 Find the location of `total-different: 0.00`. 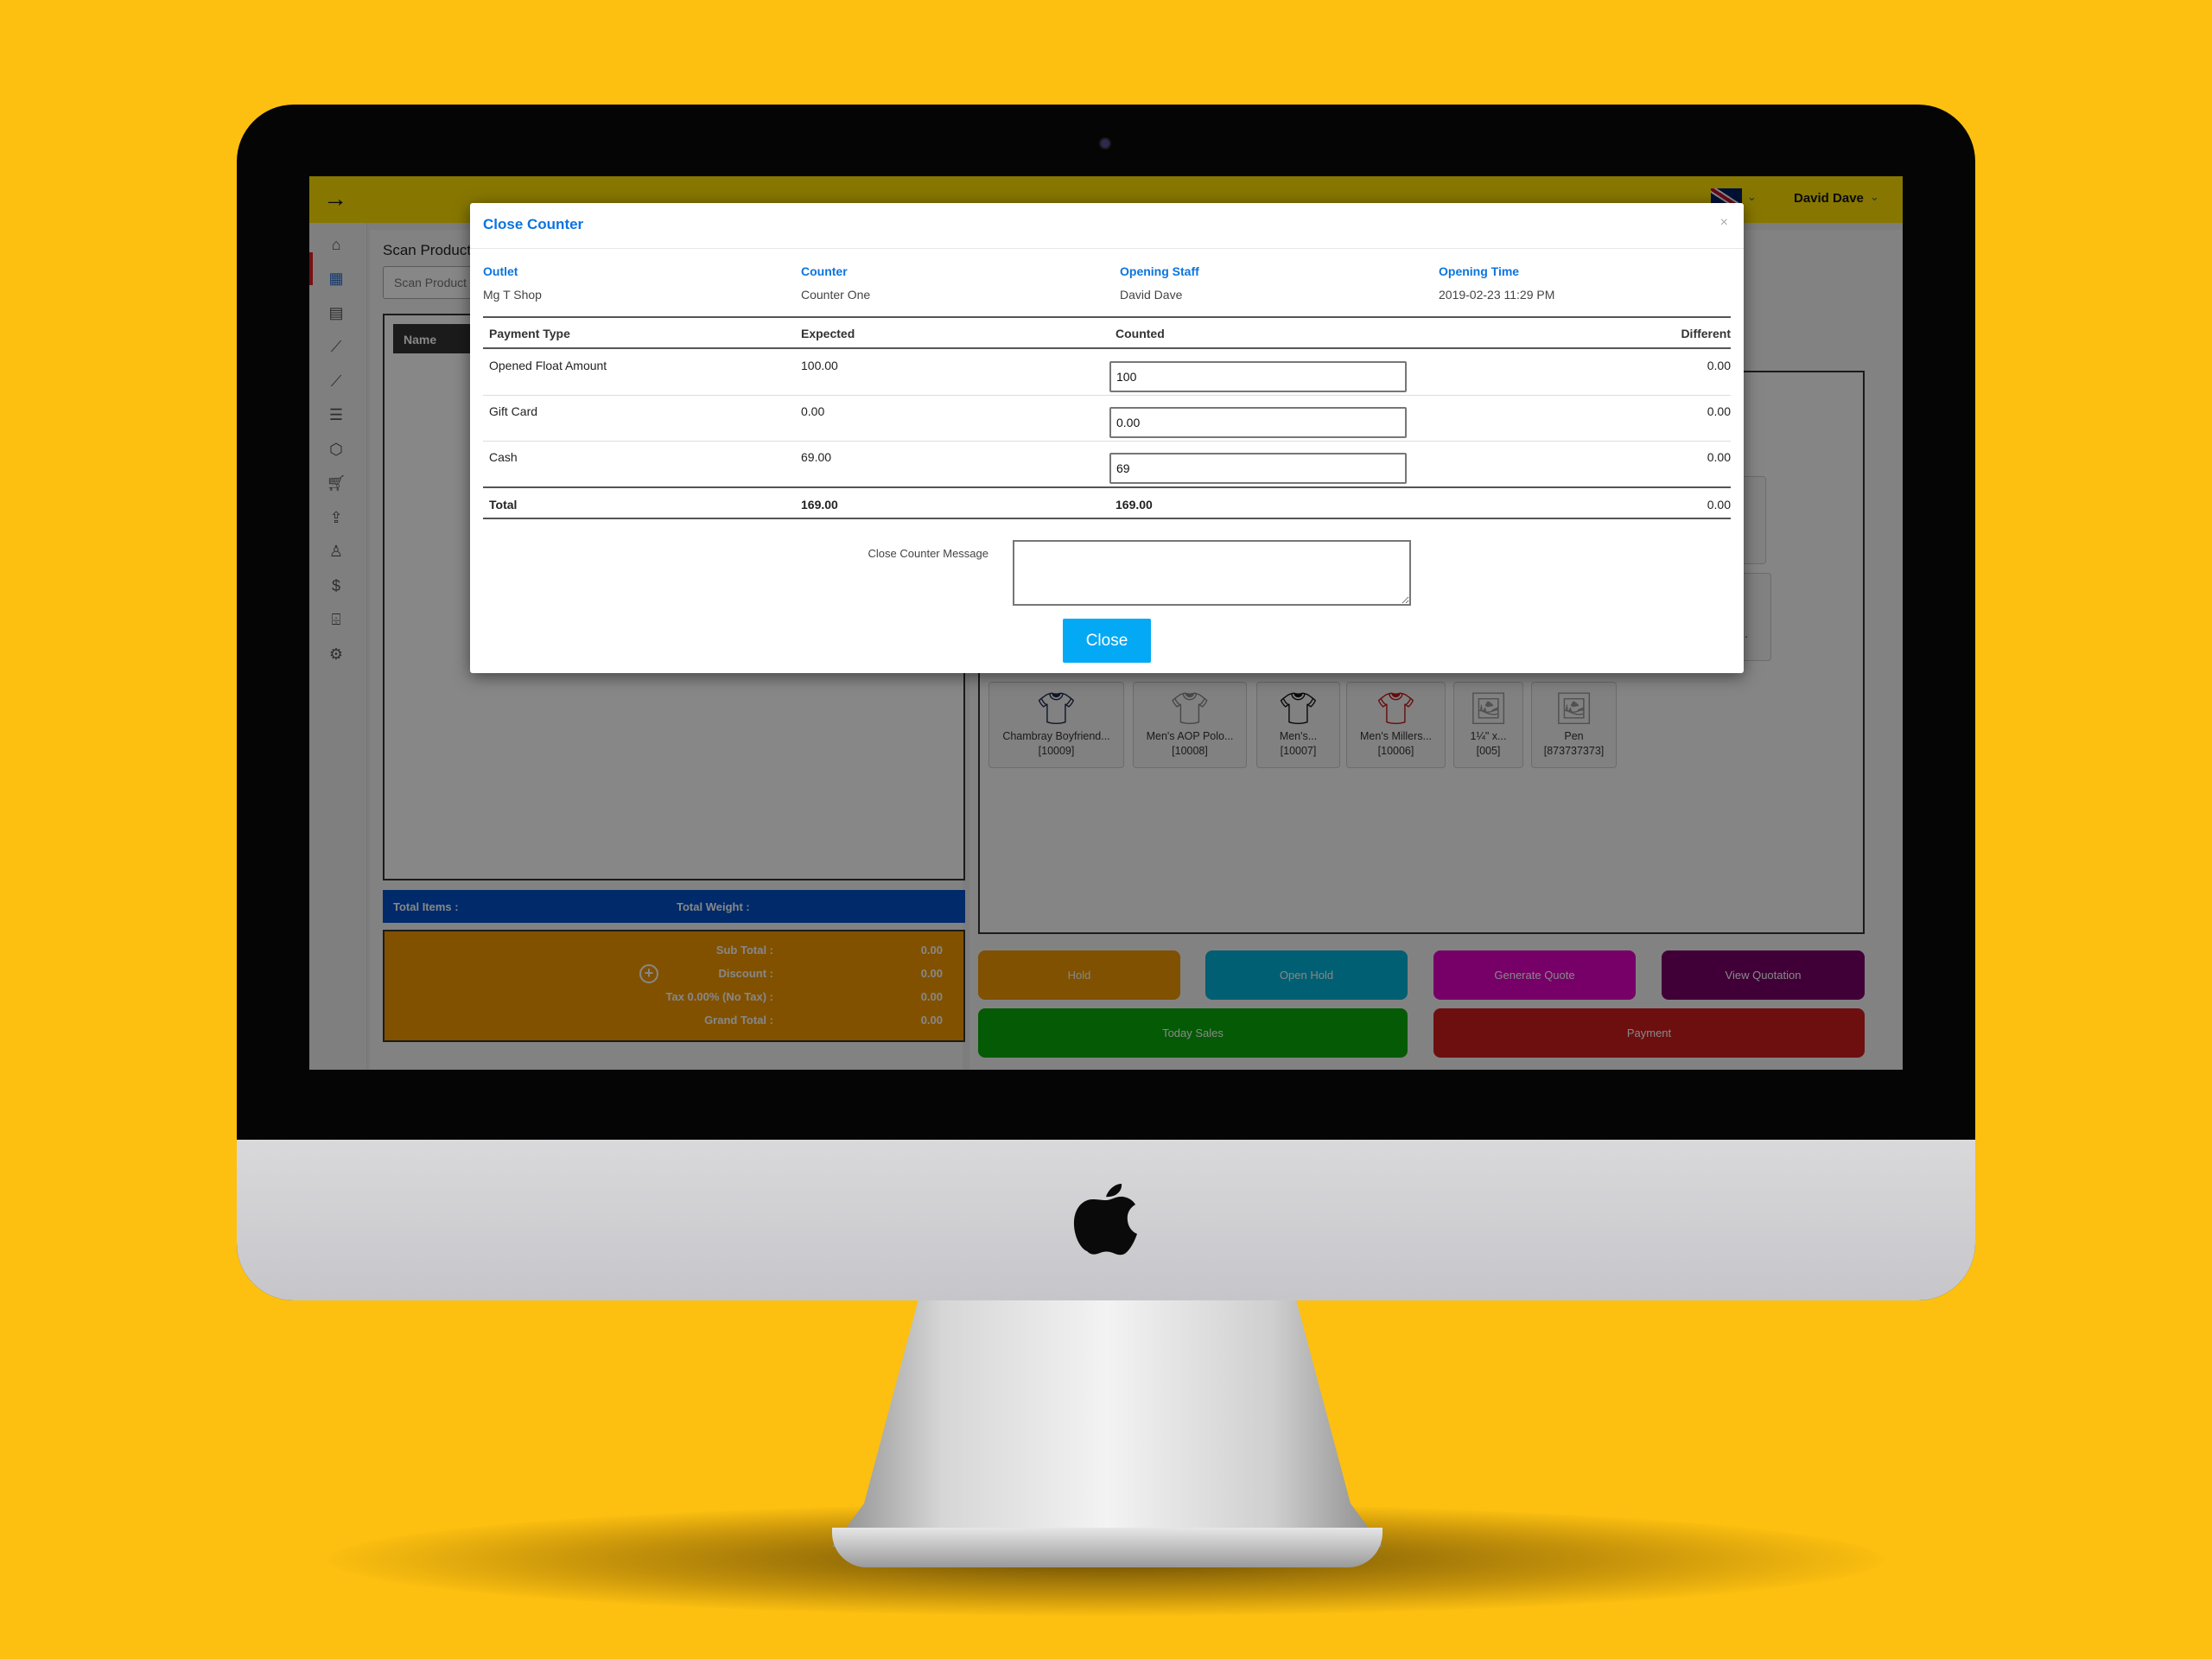

total-different: 0.00 is located at coordinates (1719, 505).